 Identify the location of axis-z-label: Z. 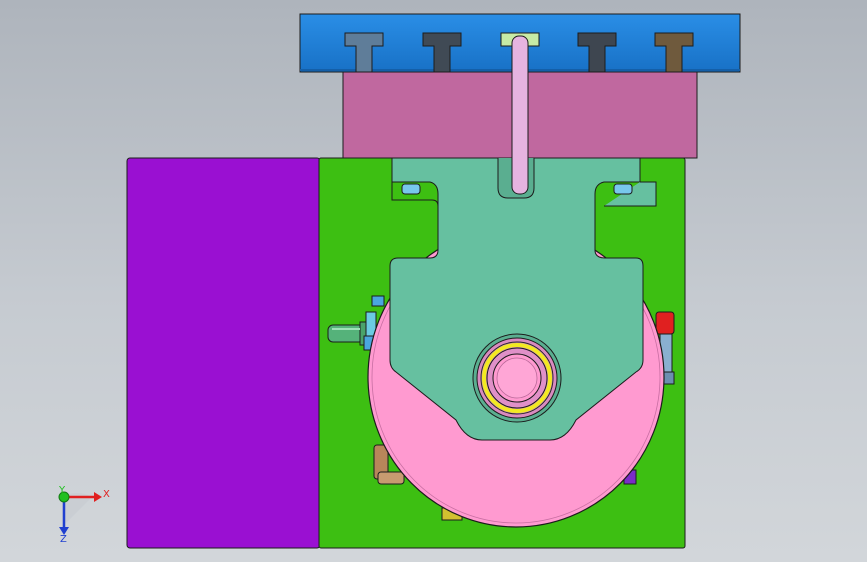
(63, 539).